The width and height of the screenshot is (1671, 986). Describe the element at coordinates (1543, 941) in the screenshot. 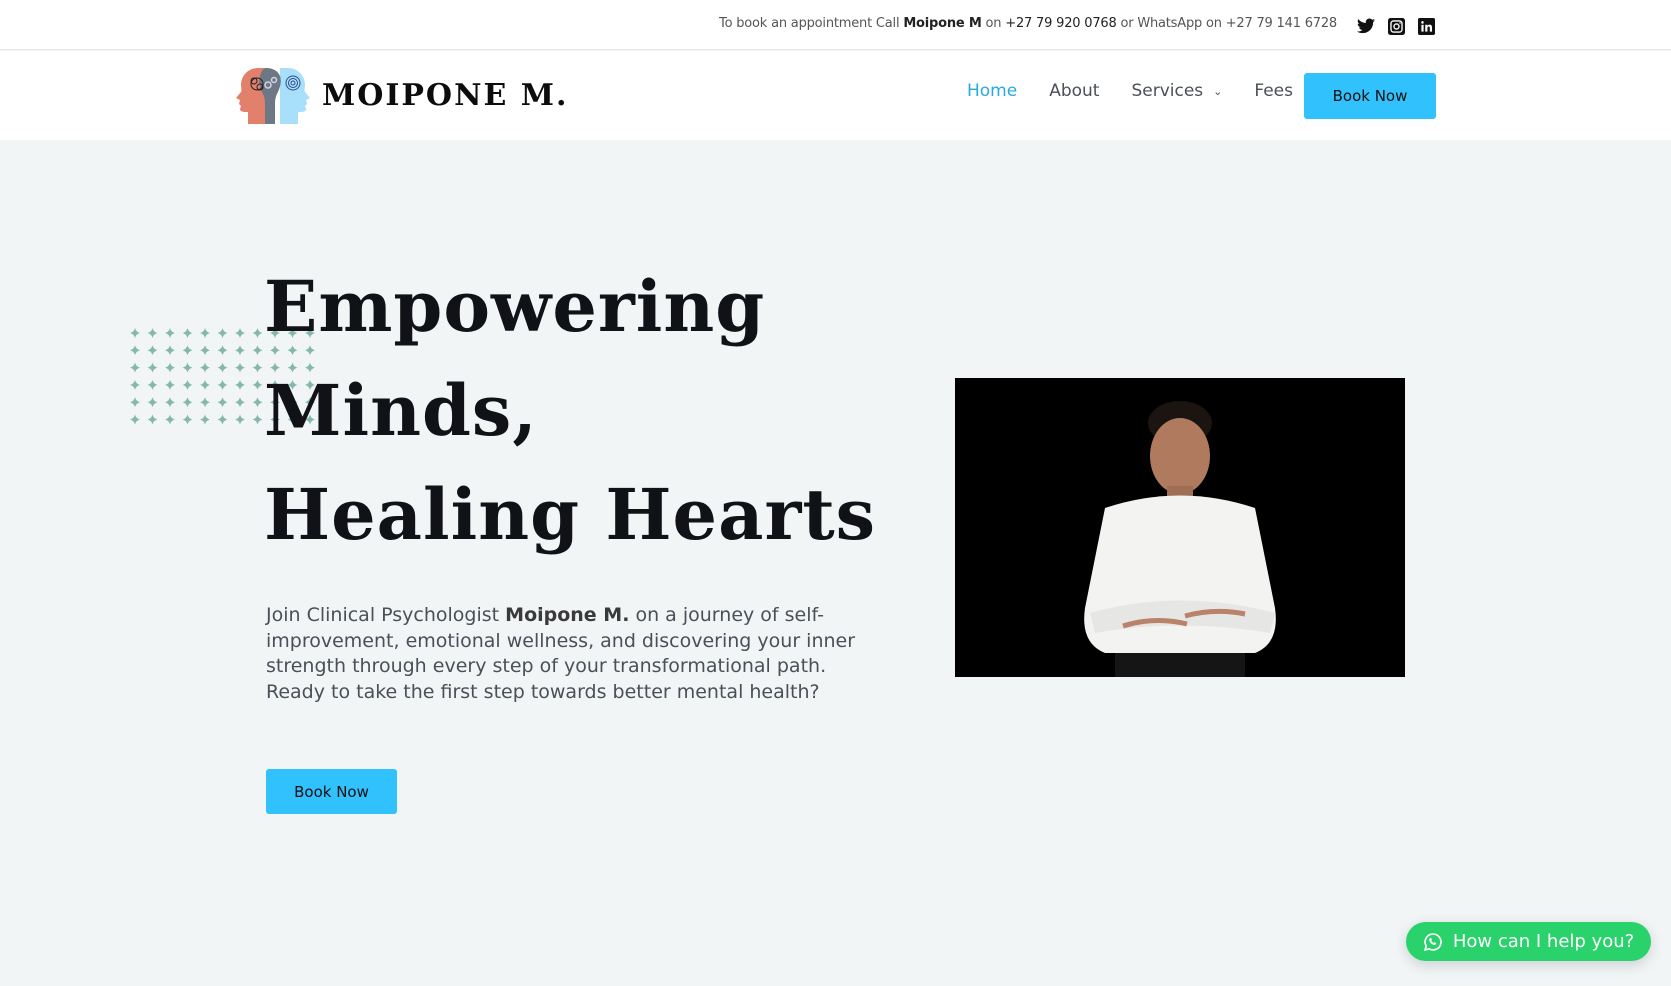

I see `whatsapp-label: How can I help you?` at that location.